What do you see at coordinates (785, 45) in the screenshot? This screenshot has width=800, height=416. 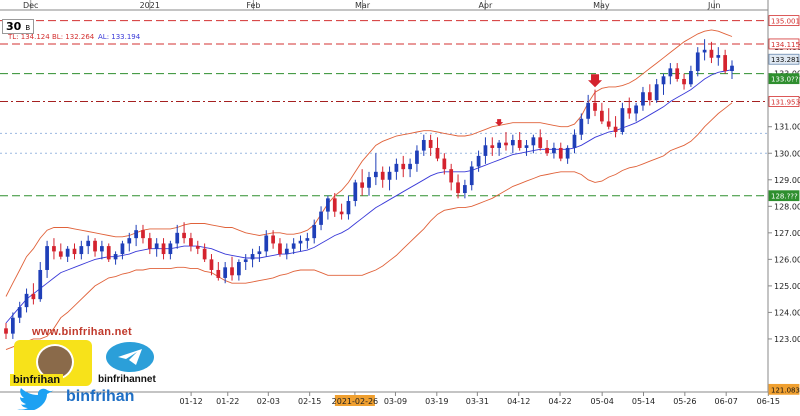 I see `price-tag-label: 134.115` at bounding box center [785, 45].